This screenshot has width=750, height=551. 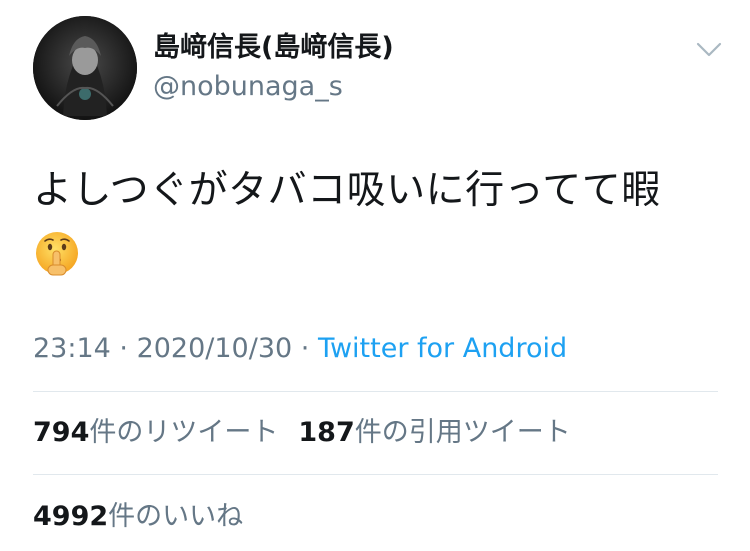 I want to click on retweet-stat: 794件のリツイート, so click(x=155, y=432).